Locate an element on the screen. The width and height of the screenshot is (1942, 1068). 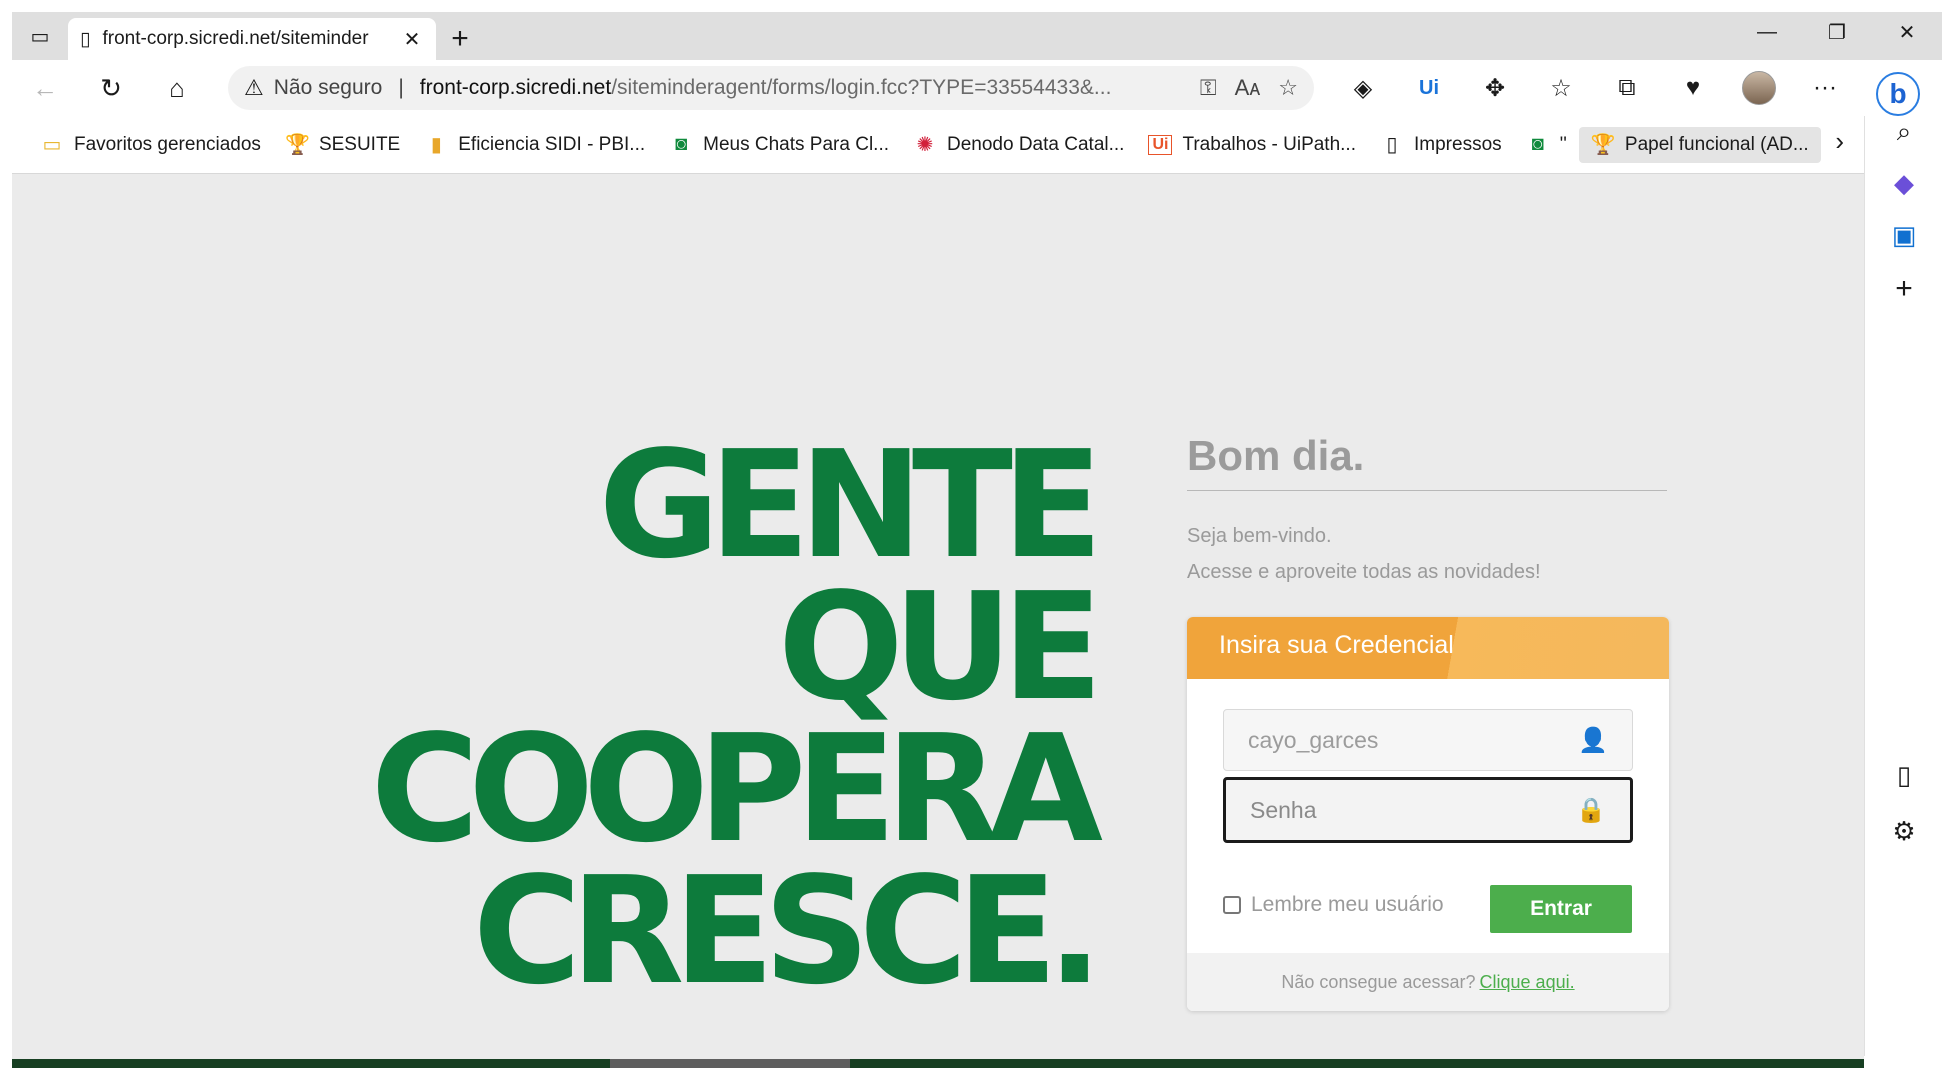
settings-icon: ⚙ is located at coordinates (1903, 831).